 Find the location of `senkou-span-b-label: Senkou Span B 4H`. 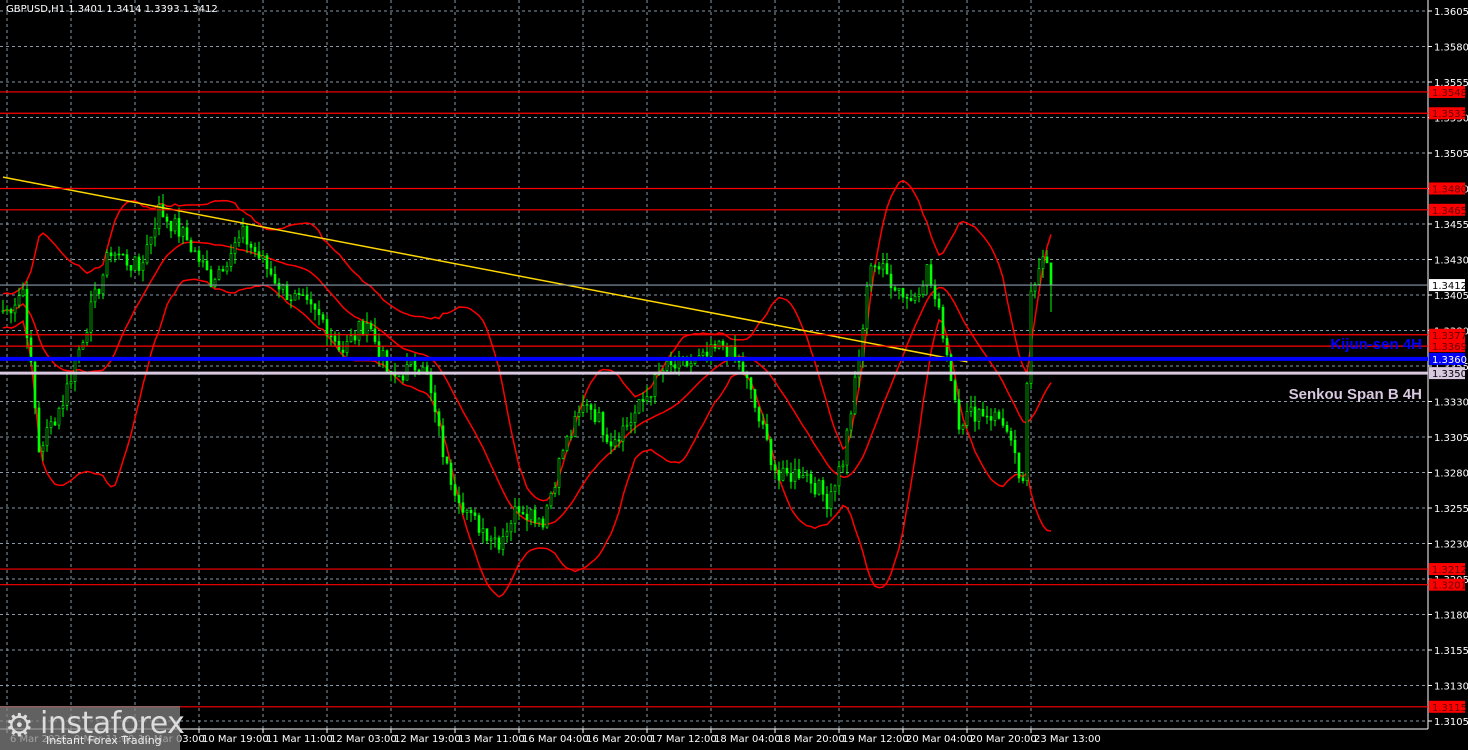

senkou-span-b-label: Senkou Span B 4H is located at coordinates (1355, 394).